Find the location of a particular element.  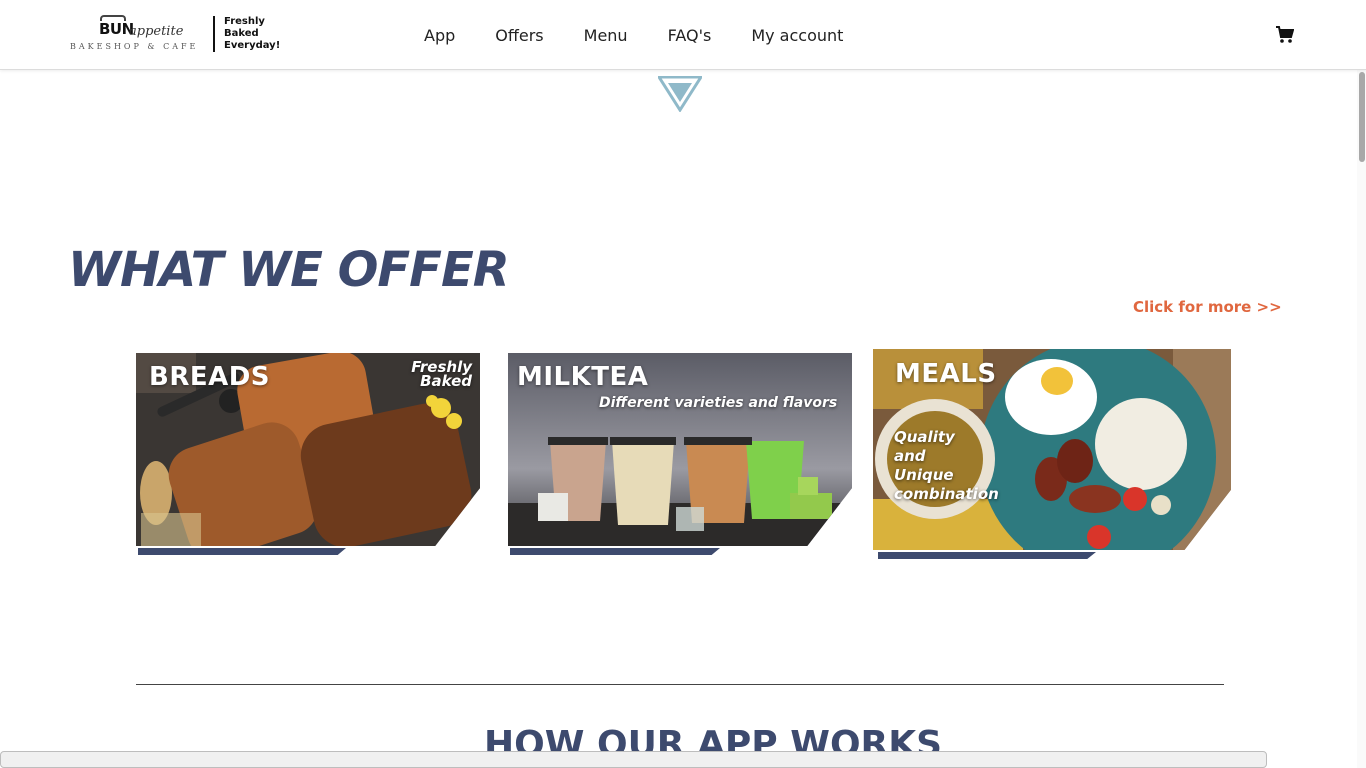

logo-divider is located at coordinates (214, 34).